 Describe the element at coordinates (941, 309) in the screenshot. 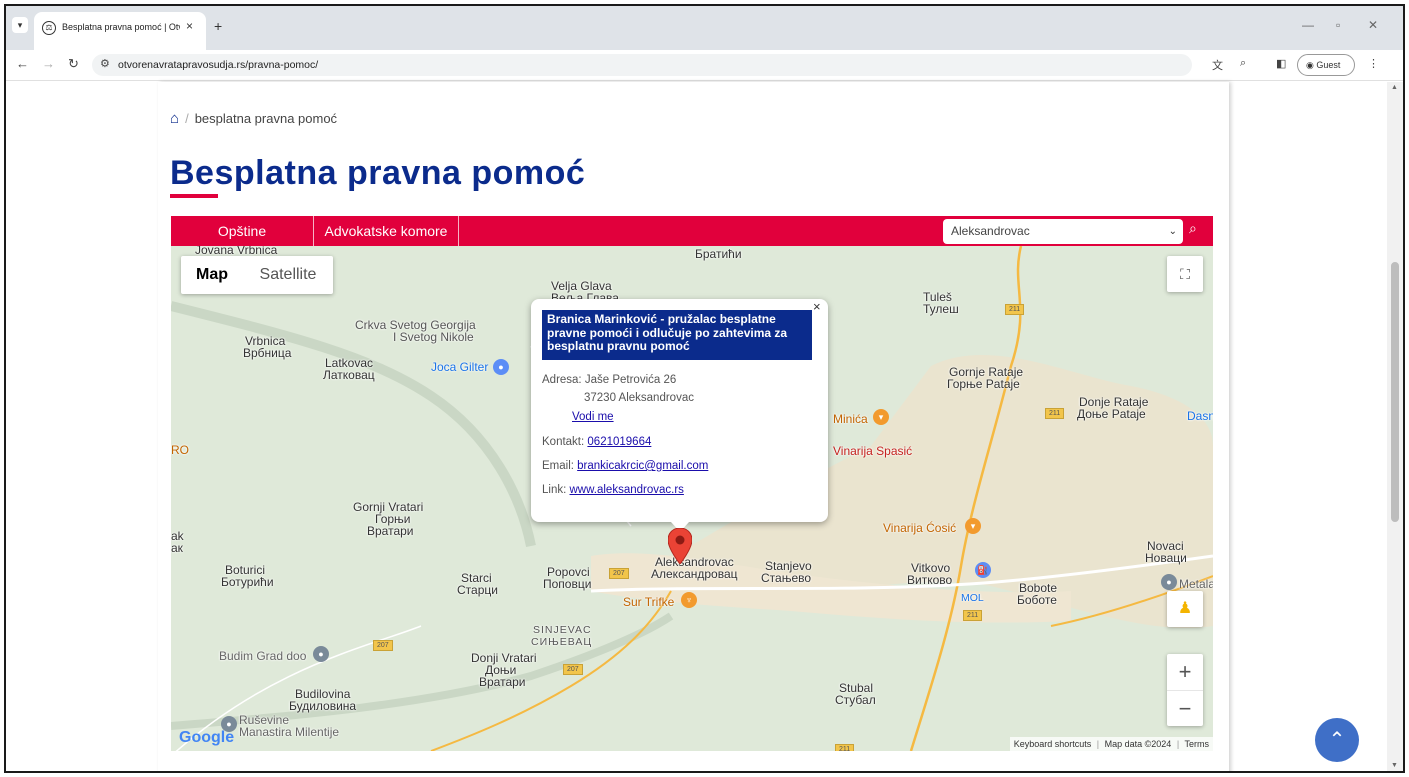

I see `map-label: Тулеш` at that location.